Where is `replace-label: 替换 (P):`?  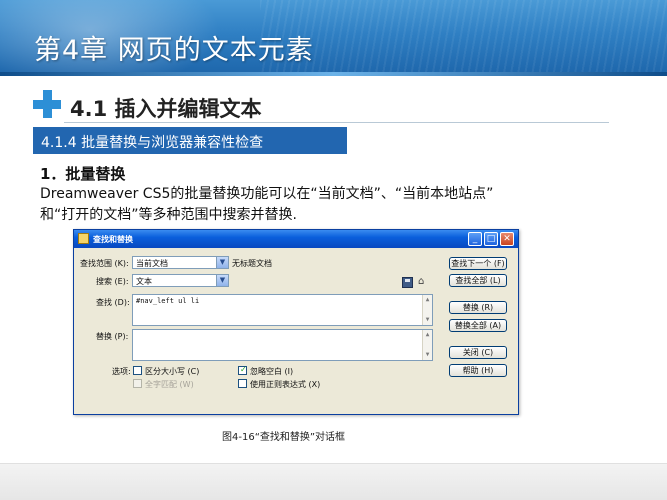
replace-label: 替换 (P): is located at coordinates (112, 336).